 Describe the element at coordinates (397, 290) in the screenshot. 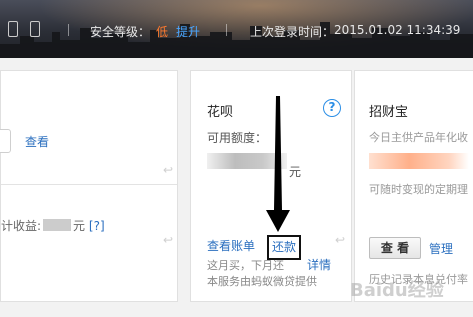

I see `watermark-logo: Baidu经验` at that location.